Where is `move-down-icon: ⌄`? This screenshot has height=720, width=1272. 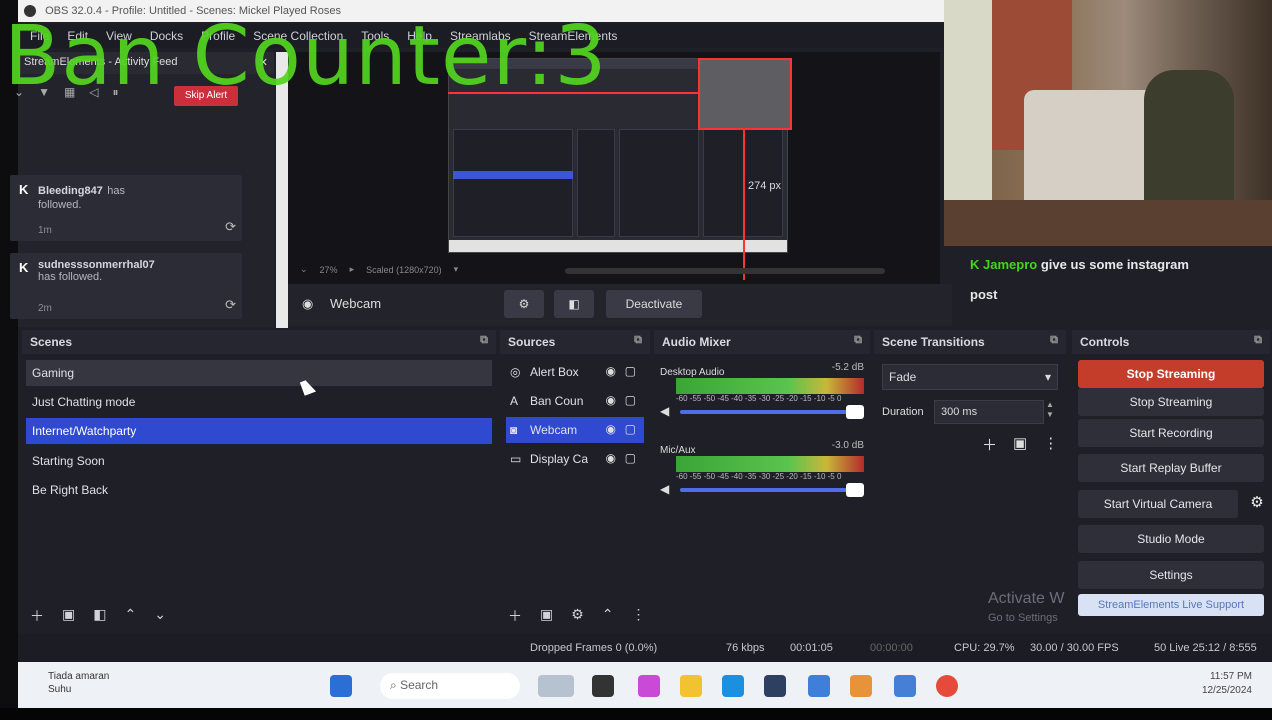
move-down-icon: ⌄ is located at coordinates (160, 616).